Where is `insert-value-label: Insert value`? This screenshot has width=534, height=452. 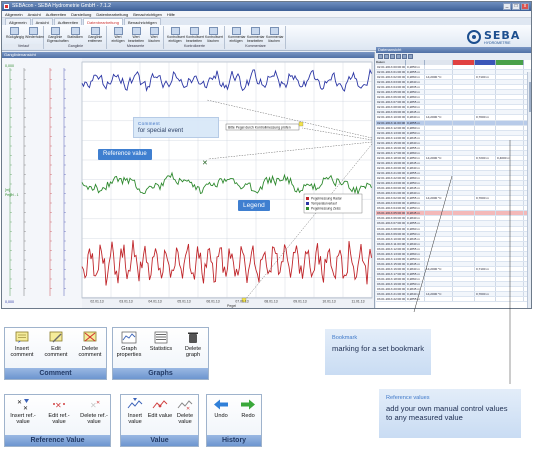 insert-value-label: Insert value is located at coordinates (135, 419).